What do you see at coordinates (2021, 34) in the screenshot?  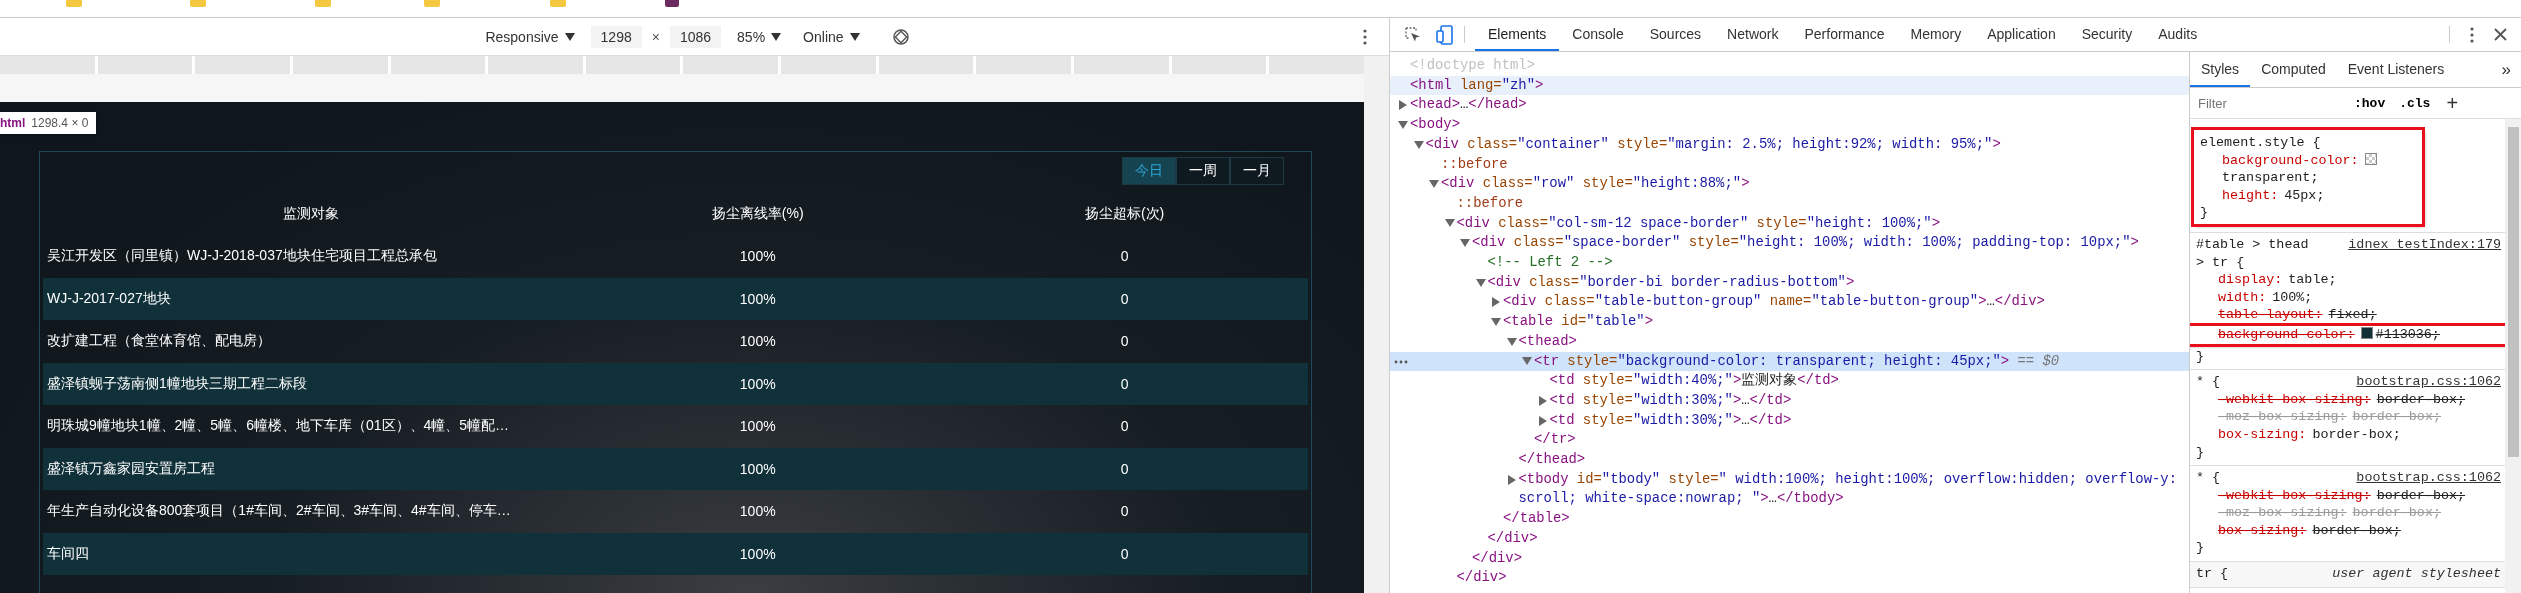 I see `devtools-tab: Application` at bounding box center [2021, 34].